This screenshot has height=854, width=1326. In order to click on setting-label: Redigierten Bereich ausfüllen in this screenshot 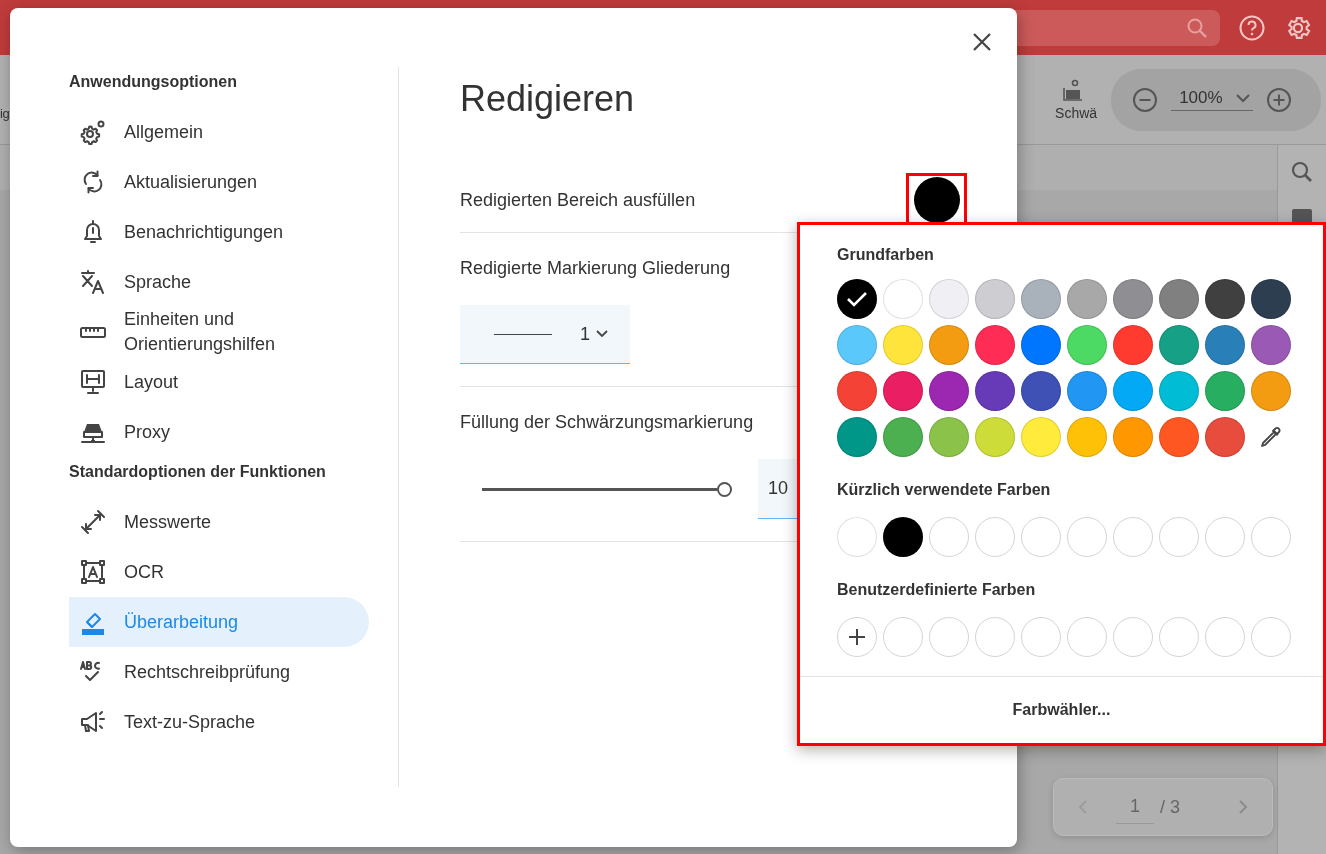, I will do `click(578, 200)`.